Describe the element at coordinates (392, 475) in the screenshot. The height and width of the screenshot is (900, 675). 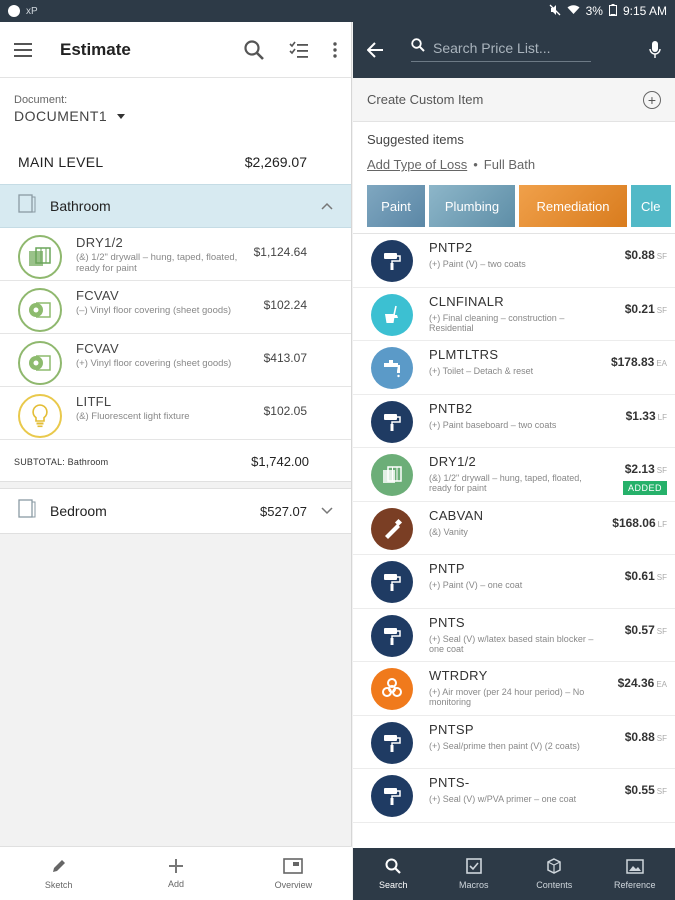
I see `drywall-icon` at that location.